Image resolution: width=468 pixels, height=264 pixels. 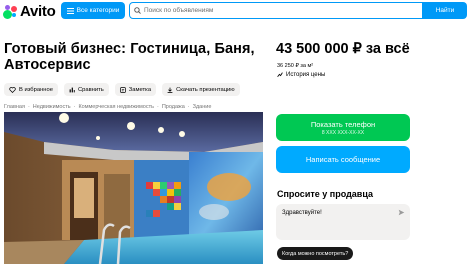 I want to click on download-icon, so click(x=170, y=90).